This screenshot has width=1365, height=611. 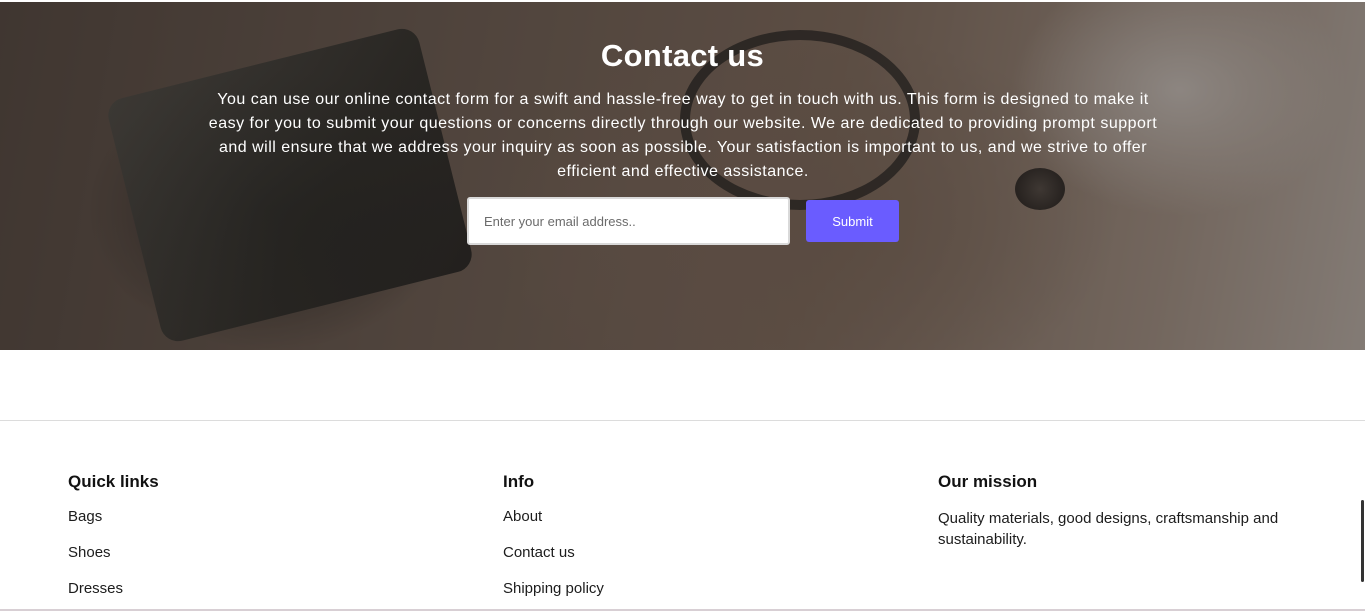 I want to click on quick-links-heading: Quick links, so click(x=113, y=481).